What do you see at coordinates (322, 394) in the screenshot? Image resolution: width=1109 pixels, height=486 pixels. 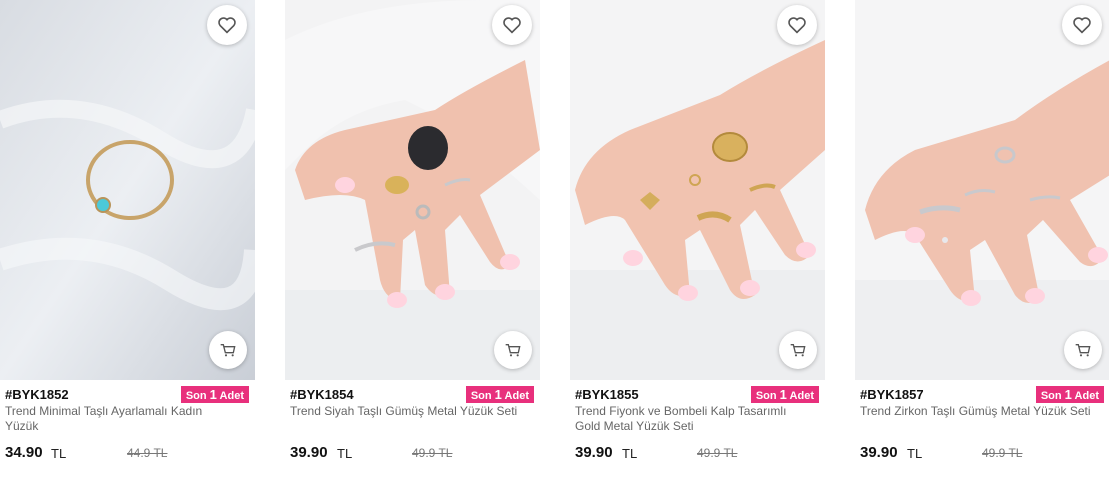 I see `product-sku: #BYK1854` at bounding box center [322, 394].